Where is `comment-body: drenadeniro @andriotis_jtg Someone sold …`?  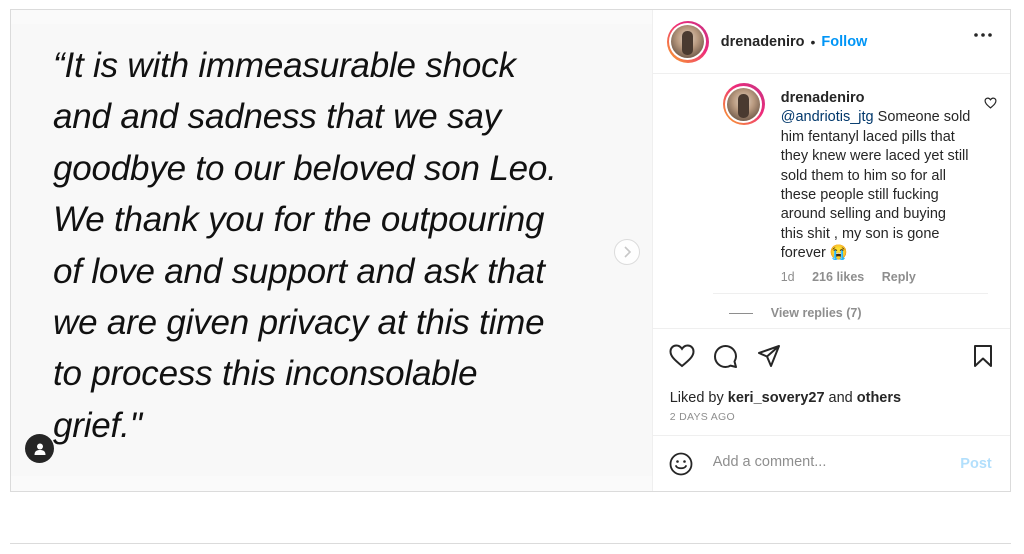 comment-body: drenadeniro @andriotis_jtg Someone sold … is located at coordinates (876, 176).